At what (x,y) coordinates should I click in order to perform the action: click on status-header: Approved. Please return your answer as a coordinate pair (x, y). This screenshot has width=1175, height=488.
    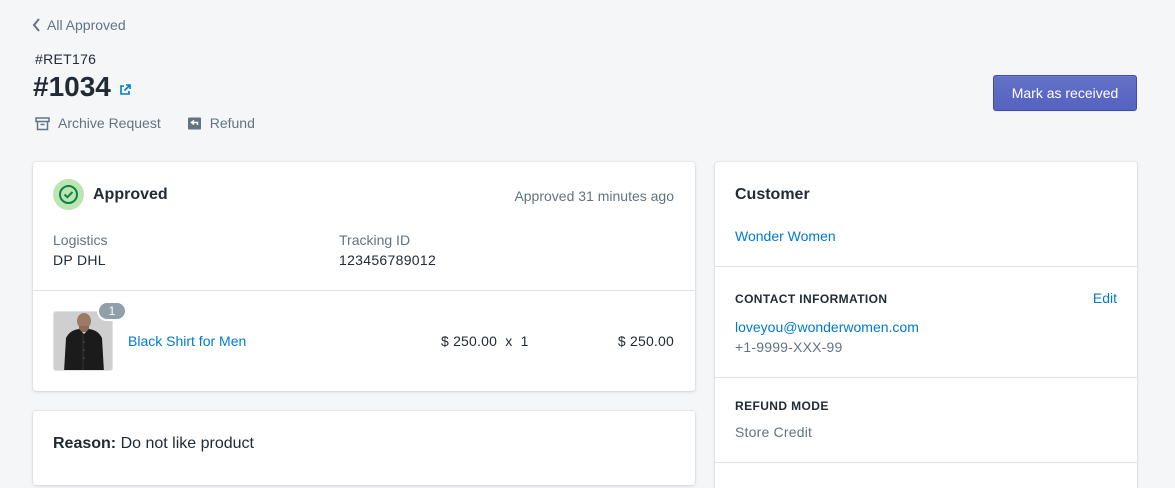
    Looking at the image, I should click on (110, 194).